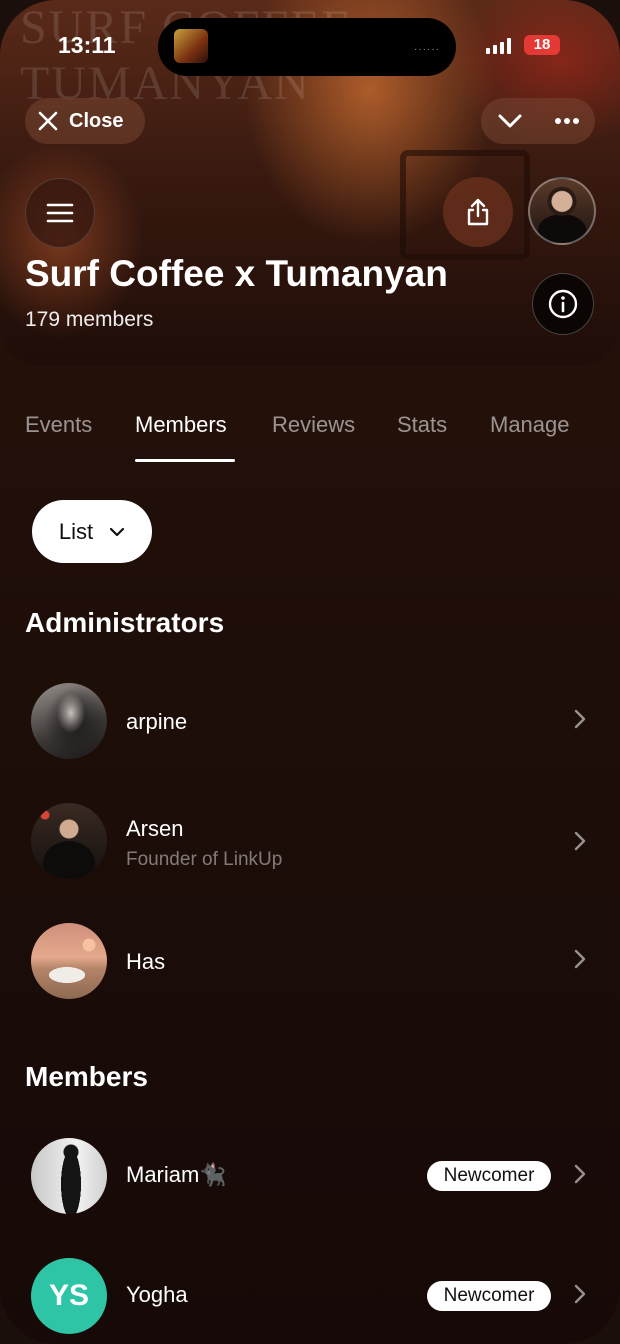 The width and height of the screenshot is (620, 1344). What do you see at coordinates (76, 531) in the screenshot?
I see `view-mode-label: List` at bounding box center [76, 531].